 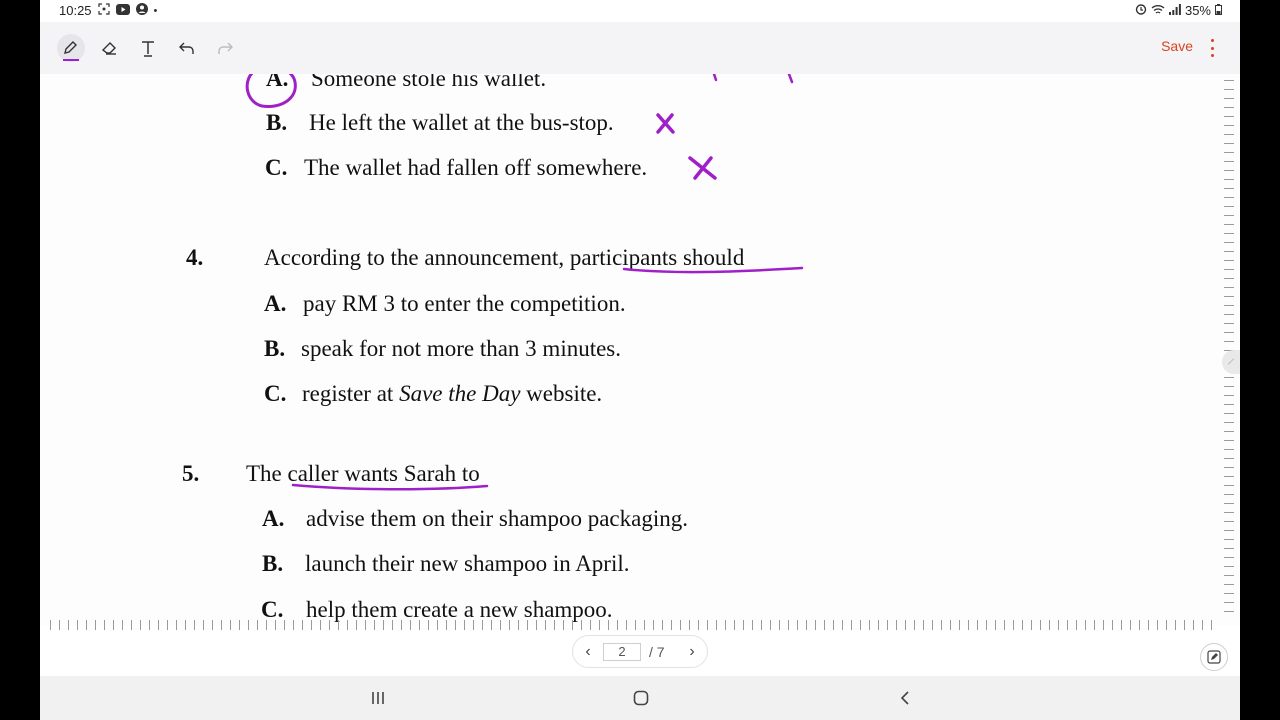 I want to click on signal-icon, so click(x=1174, y=10).